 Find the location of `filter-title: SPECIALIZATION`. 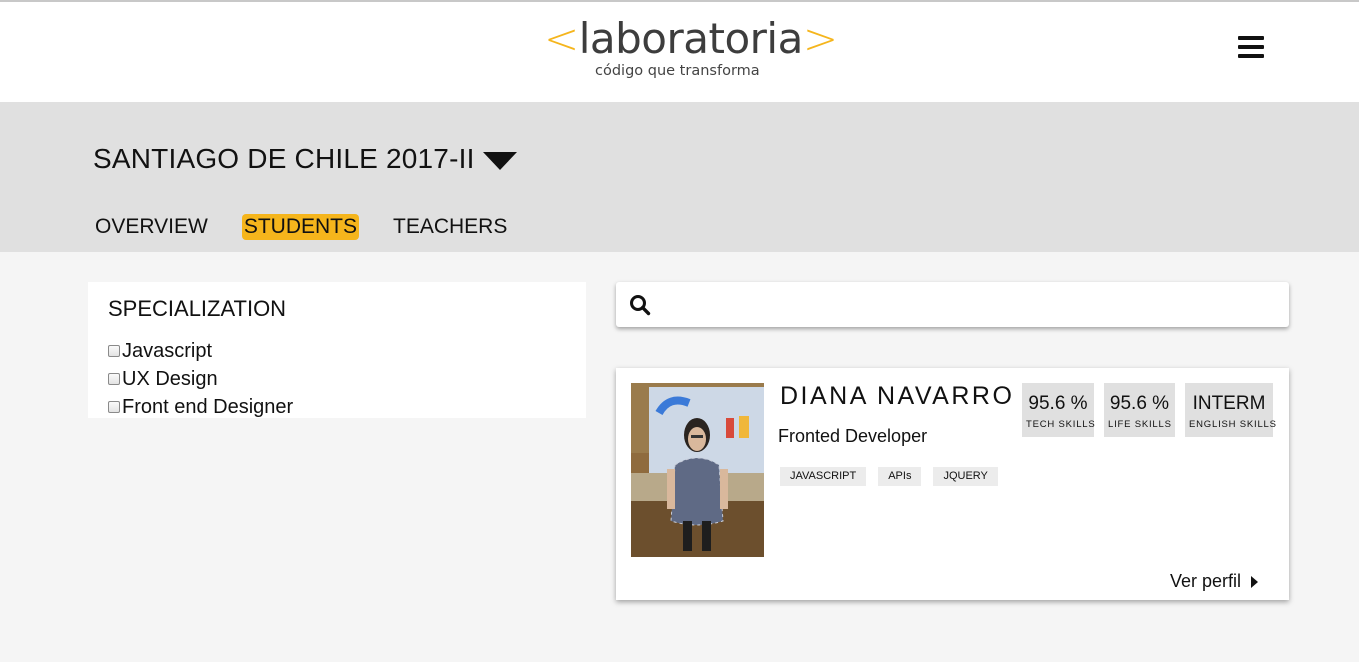

filter-title: SPECIALIZATION is located at coordinates (197, 308).